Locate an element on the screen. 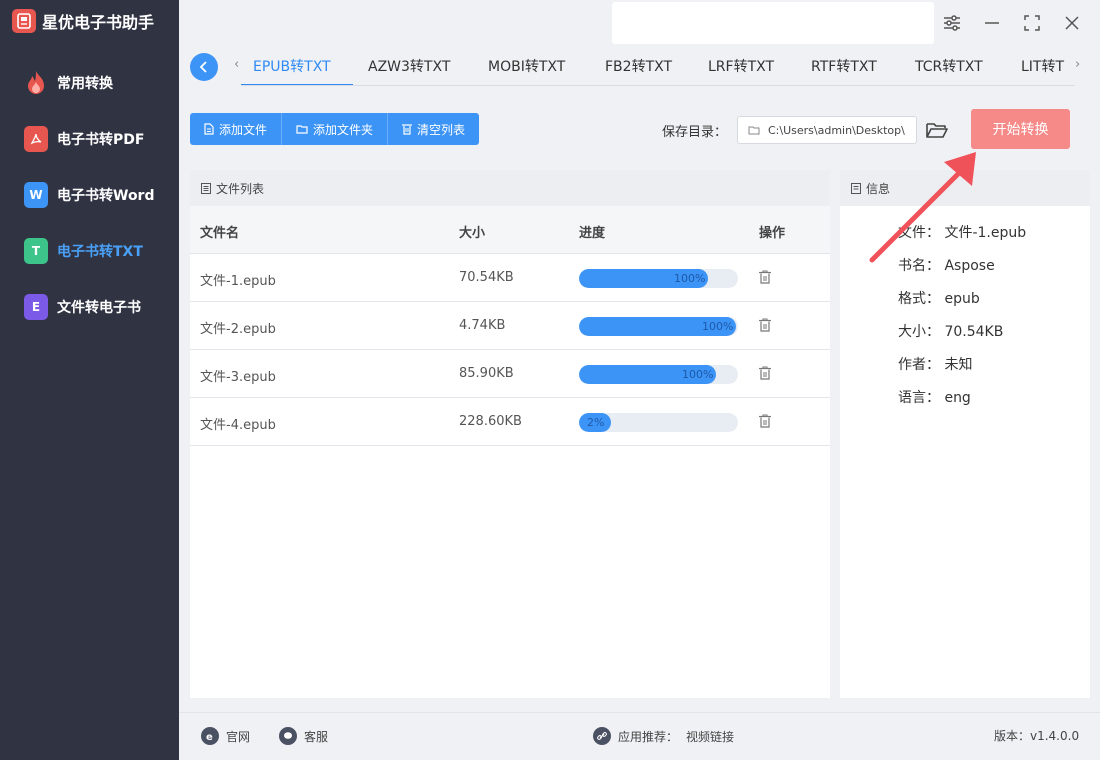  info-file: 文件： 文件-1.epub is located at coordinates (962, 233).